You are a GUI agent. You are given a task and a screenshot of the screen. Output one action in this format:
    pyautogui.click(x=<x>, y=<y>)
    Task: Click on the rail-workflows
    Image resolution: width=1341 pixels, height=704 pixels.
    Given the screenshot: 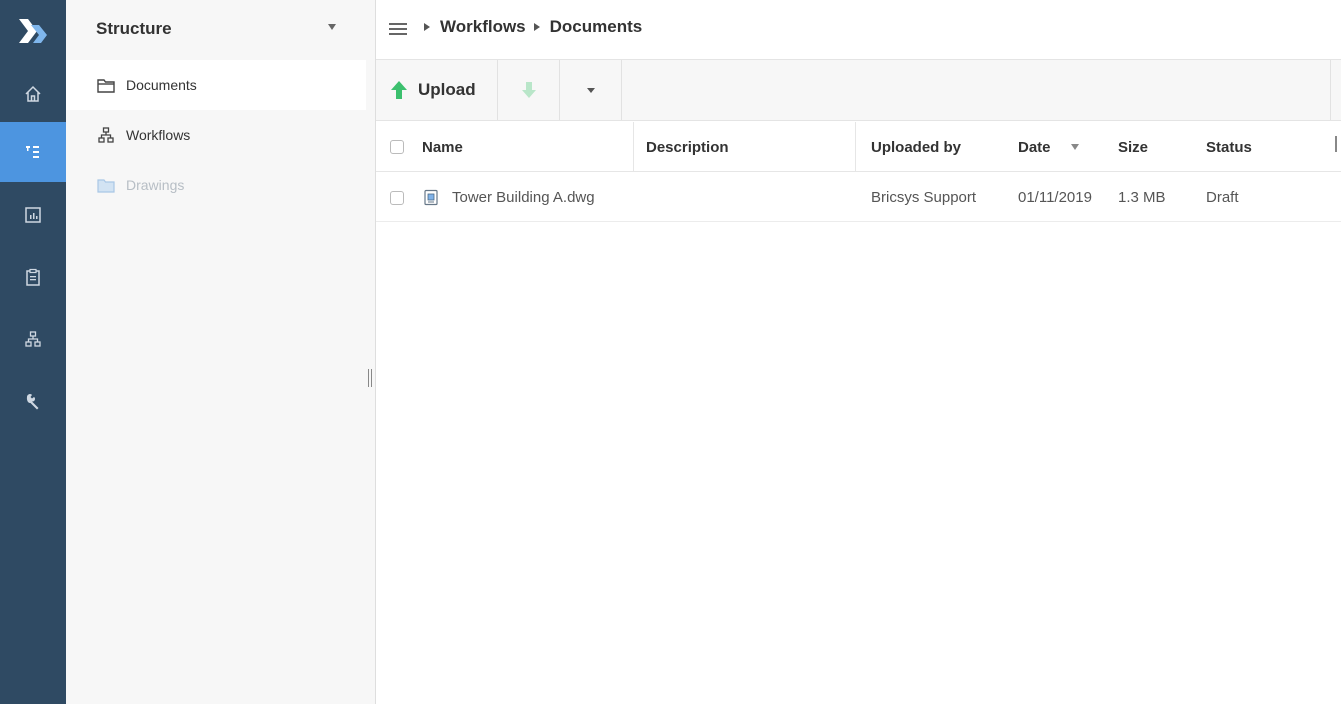 What is the action you would take?
    pyautogui.click(x=33, y=339)
    